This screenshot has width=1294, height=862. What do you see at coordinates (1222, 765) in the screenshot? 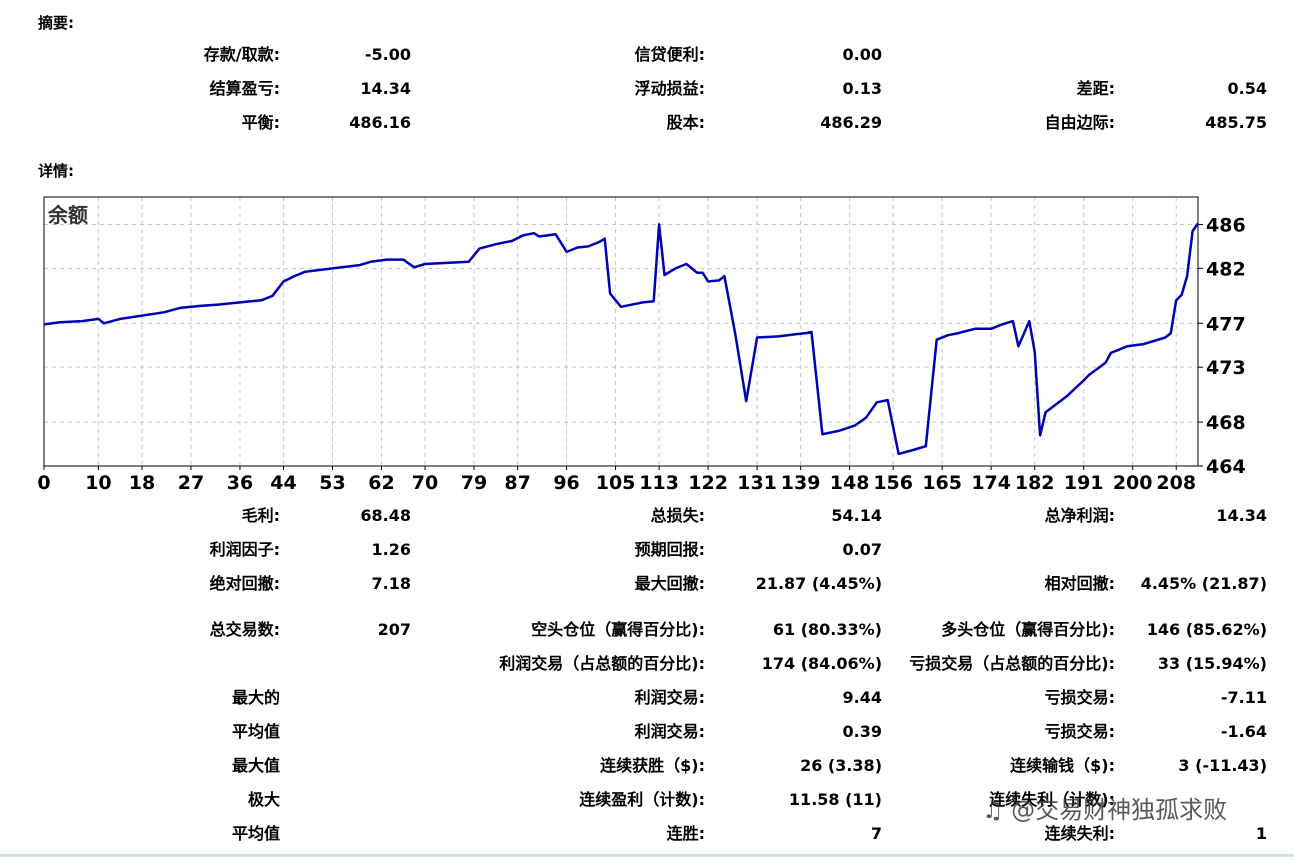
I see `stats-value: 3 (-11.43)` at bounding box center [1222, 765].